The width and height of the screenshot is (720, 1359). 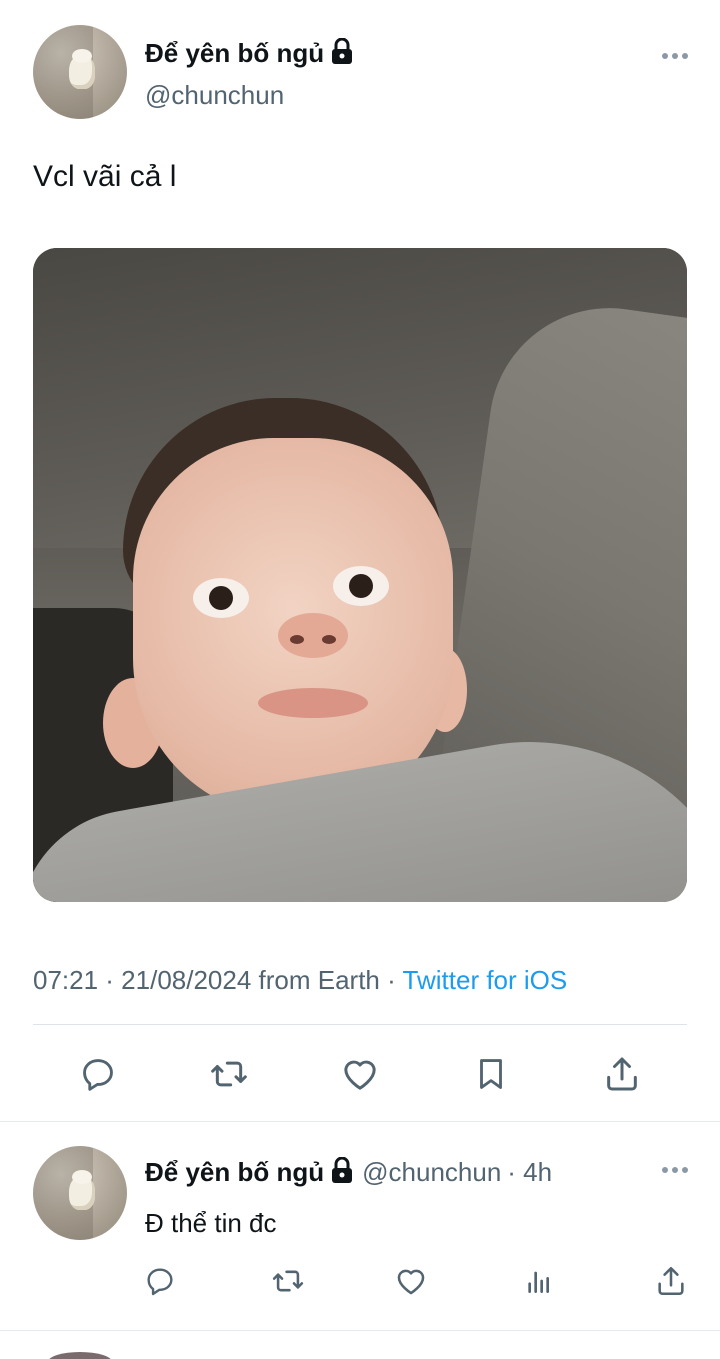 I want to click on like-button, so click(x=360, y=1074).